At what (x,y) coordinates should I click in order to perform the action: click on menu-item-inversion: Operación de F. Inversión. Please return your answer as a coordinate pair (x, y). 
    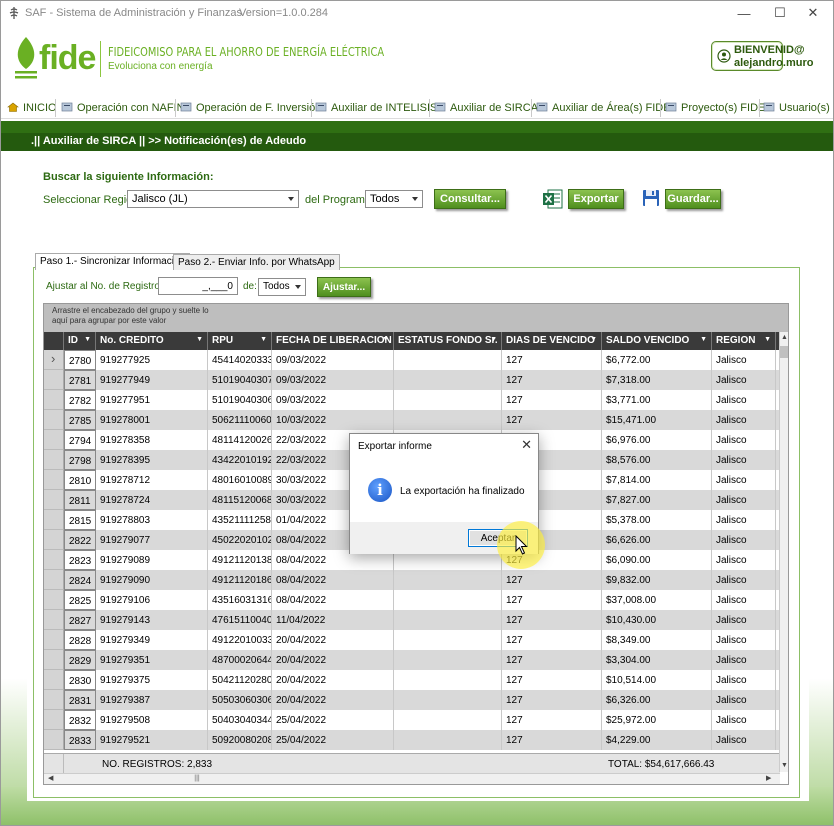
    Looking at the image, I should click on (250, 108).